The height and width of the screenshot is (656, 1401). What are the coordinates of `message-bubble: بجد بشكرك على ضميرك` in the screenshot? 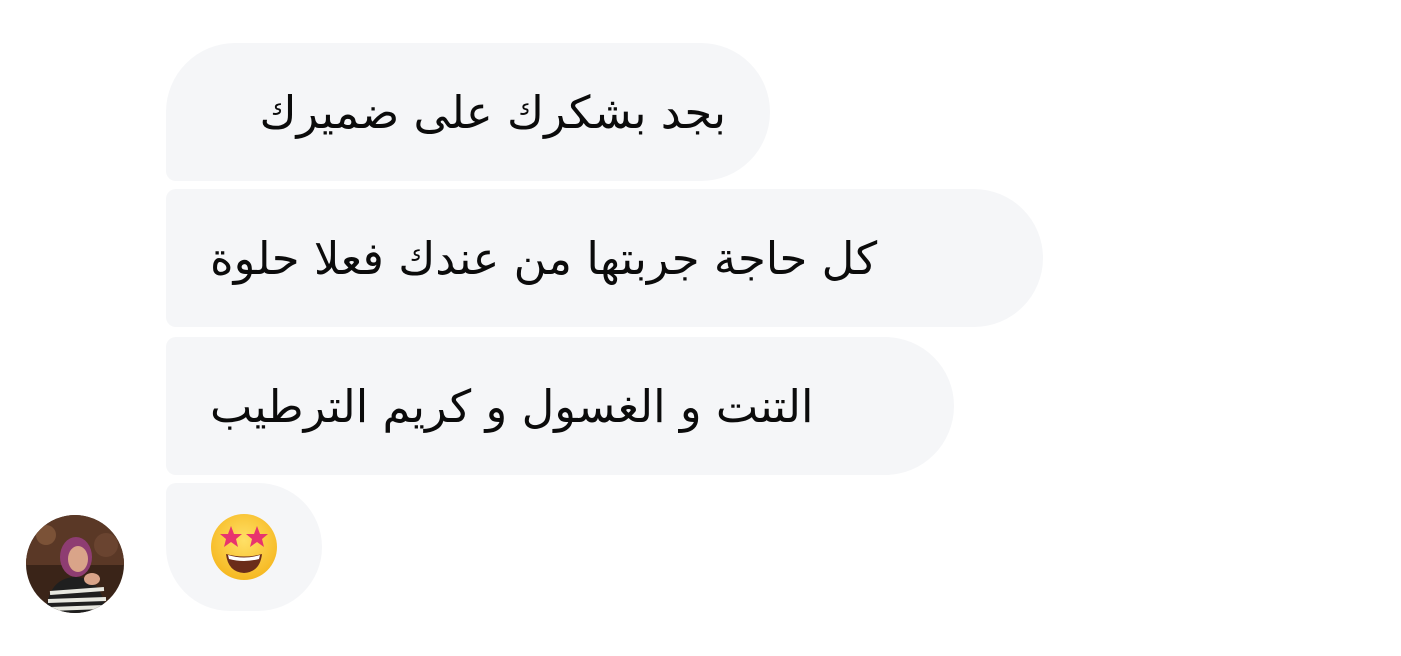 It's located at (468, 112).